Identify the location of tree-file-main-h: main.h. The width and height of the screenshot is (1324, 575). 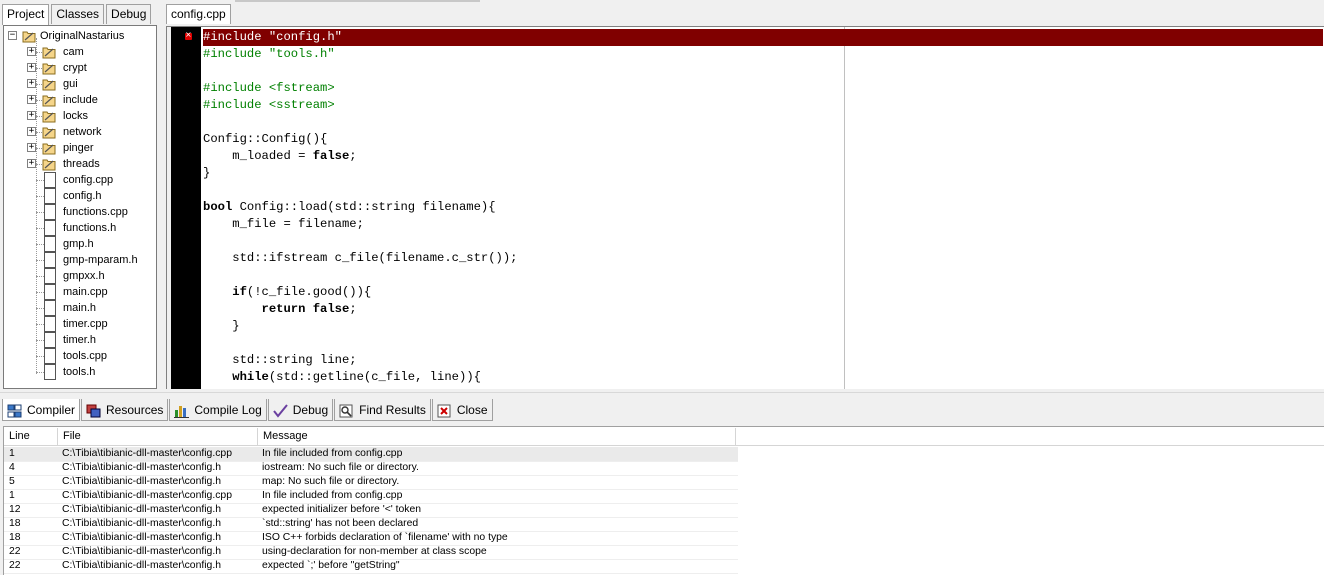
(79, 308).